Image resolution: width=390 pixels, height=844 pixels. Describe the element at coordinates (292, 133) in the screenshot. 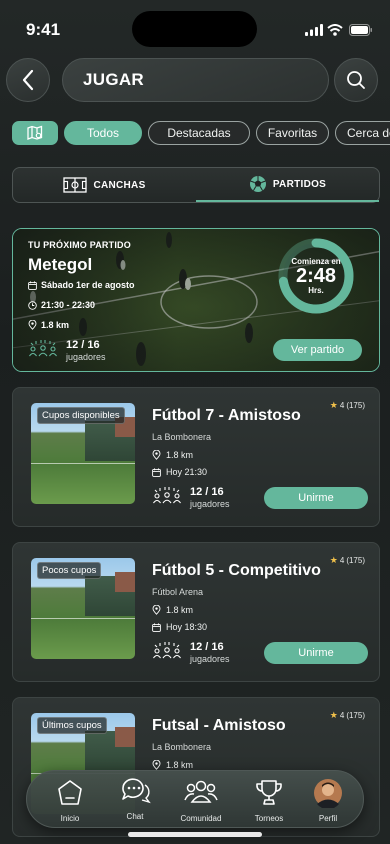

I see `filter-chip-favoritas: Favoritas` at that location.